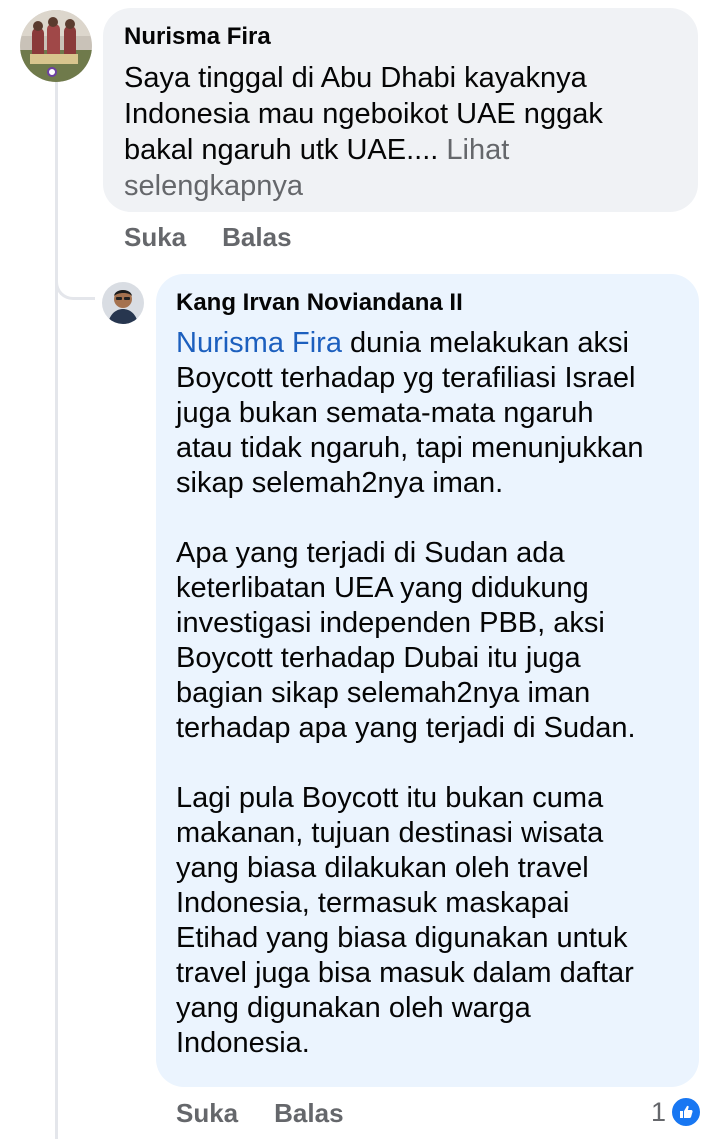  I want to click on mention-link: Nurisma Fira, so click(259, 343).